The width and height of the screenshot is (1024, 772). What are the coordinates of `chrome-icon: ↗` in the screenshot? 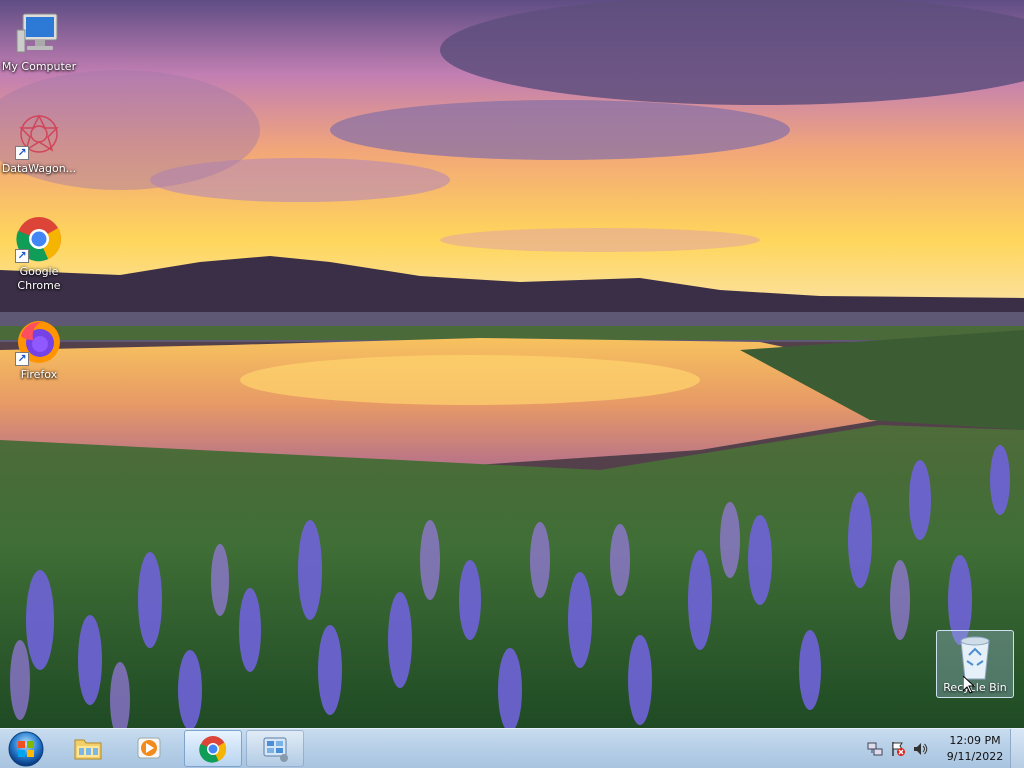 It's located at (39, 239).